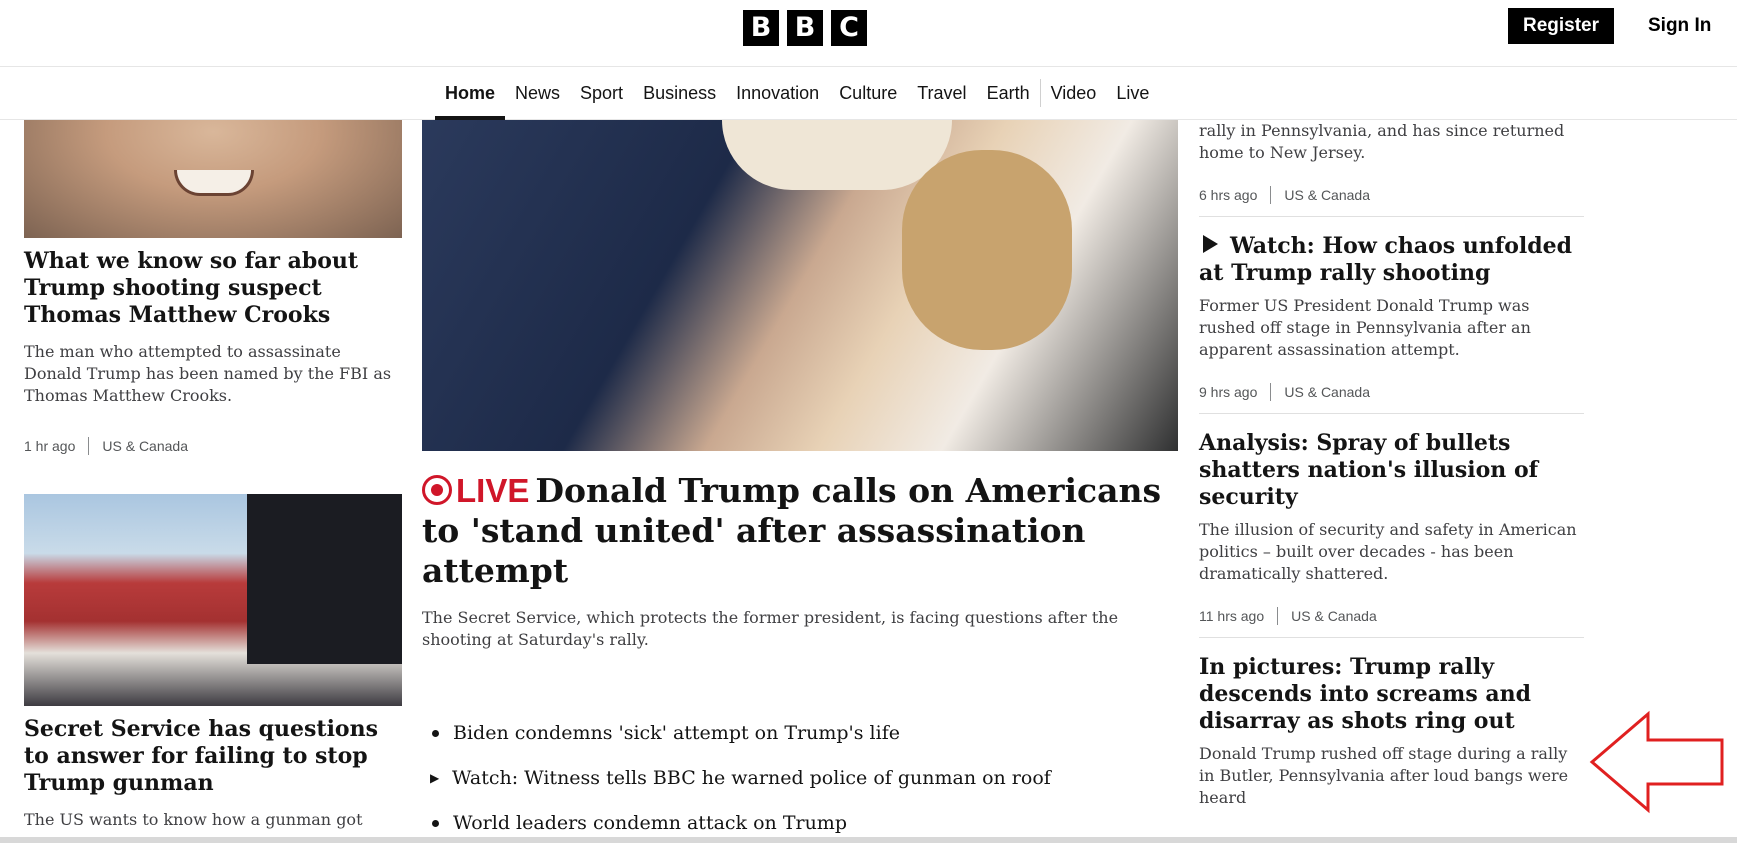  Describe the element at coordinates (1391, 195) in the screenshot. I see `story-meta: 6 hrs ago US & Canada` at that location.